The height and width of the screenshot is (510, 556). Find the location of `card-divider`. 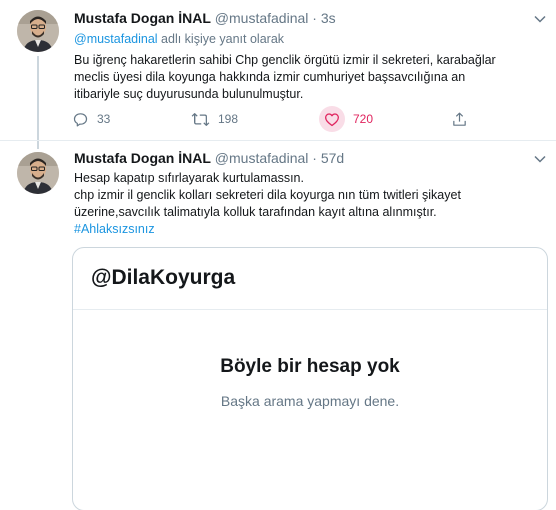

card-divider is located at coordinates (310, 309).